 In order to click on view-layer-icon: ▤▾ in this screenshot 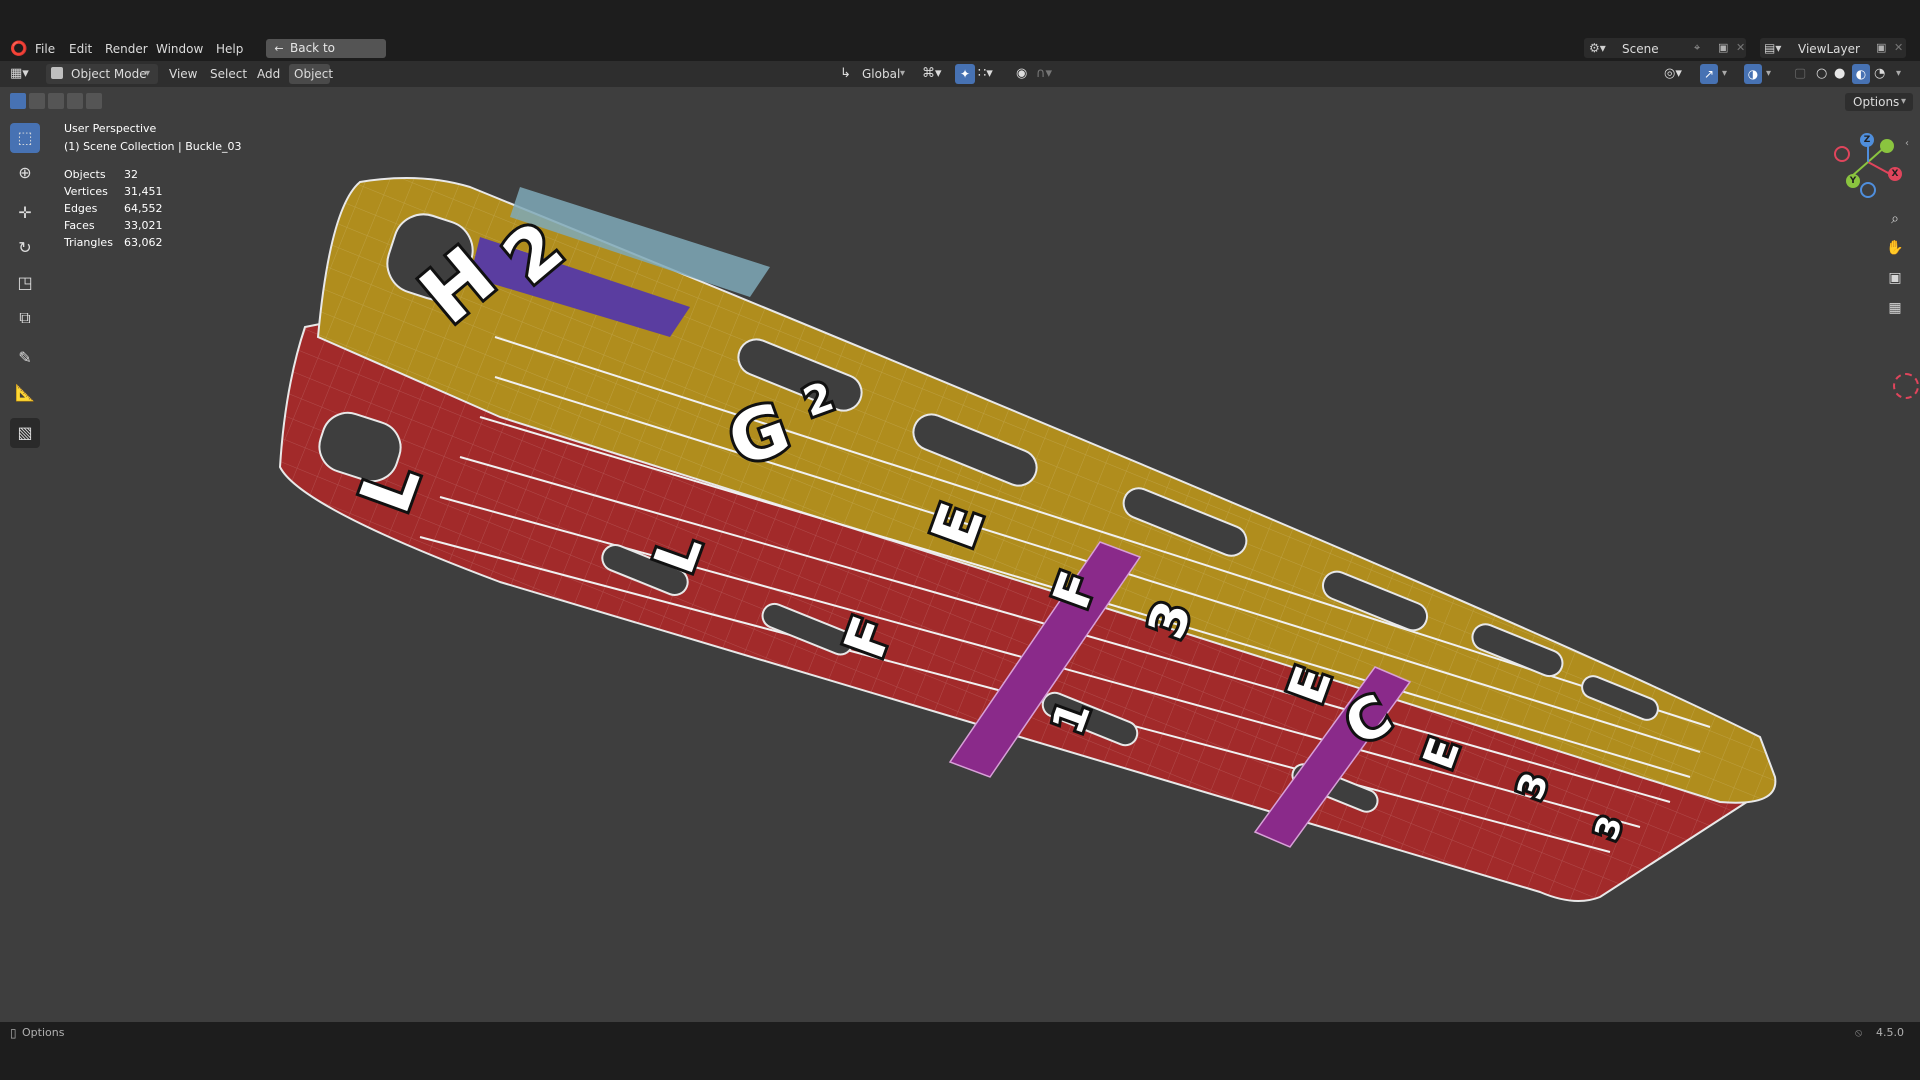, I will do `click(1773, 48)`.